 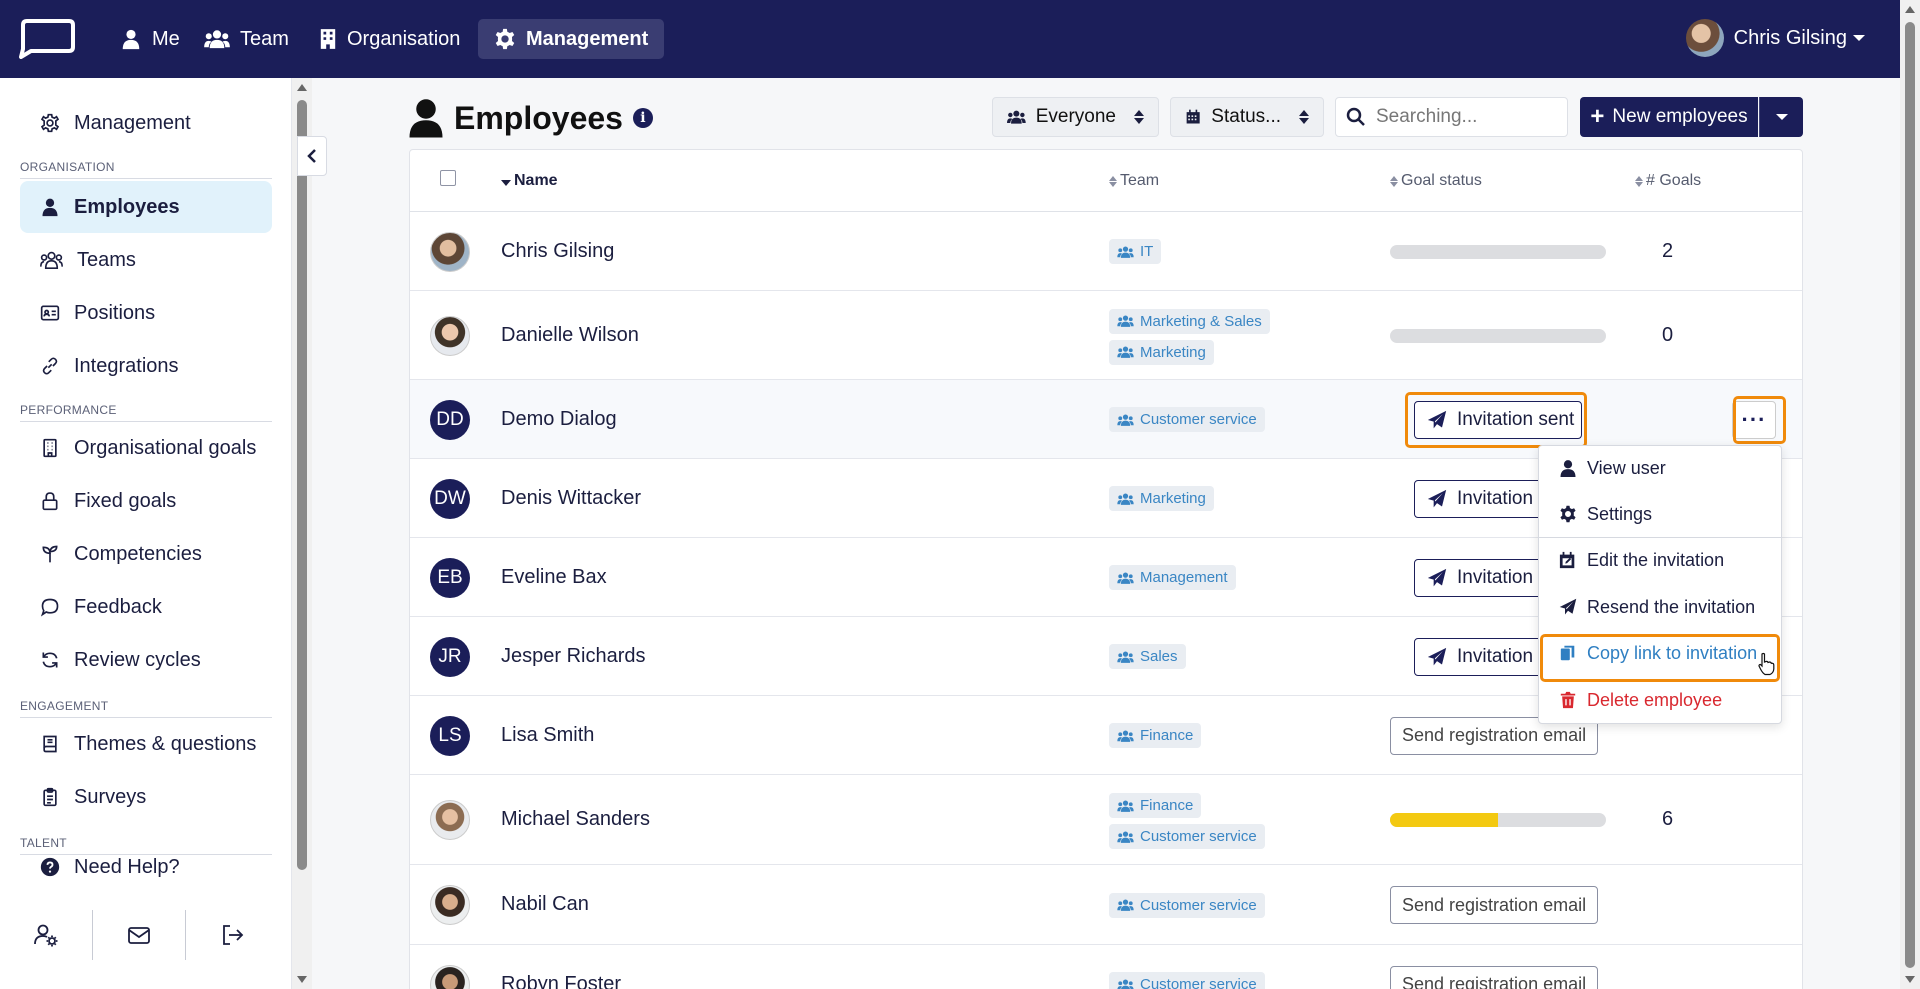 What do you see at coordinates (573, 656) in the screenshot?
I see `employee-name: Jesper Richards` at bounding box center [573, 656].